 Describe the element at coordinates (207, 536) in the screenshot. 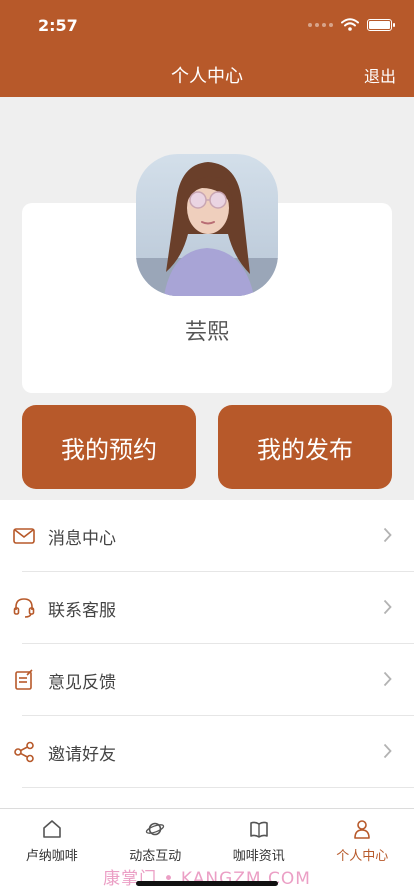

I see `menu-item-messages: 消息中心` at that location.